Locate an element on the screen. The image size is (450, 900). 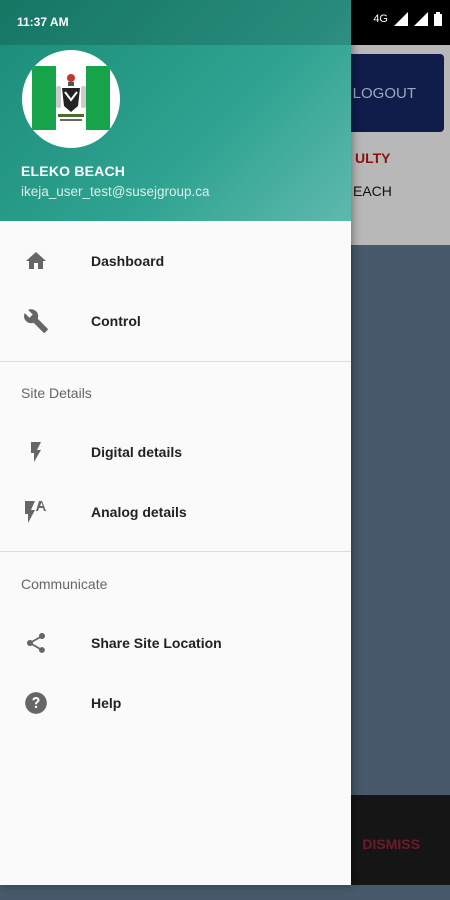
menu-item-share-site-location: Share Site Location is located at coordinates (175, 643).